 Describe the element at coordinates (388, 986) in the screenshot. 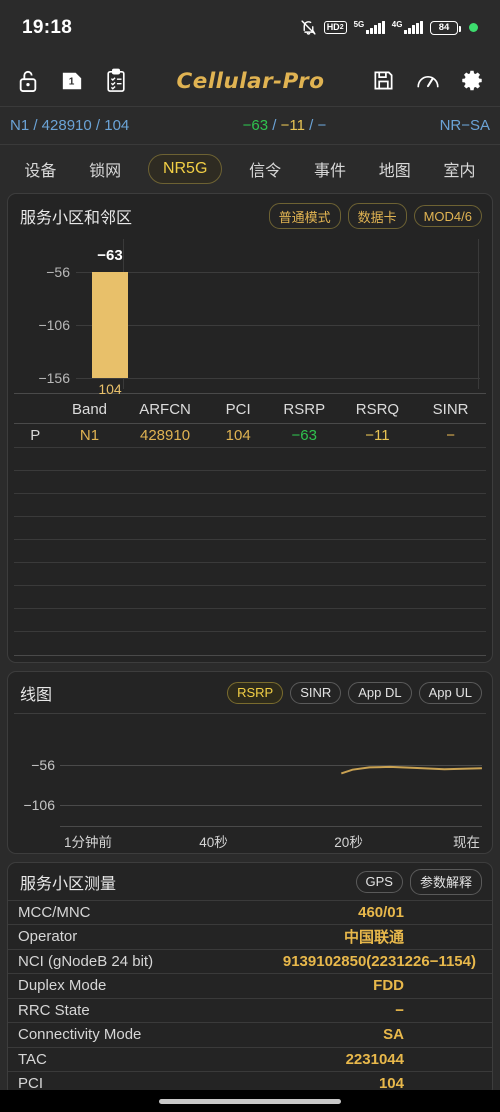

I see `measurement-value: FDD` at that location.